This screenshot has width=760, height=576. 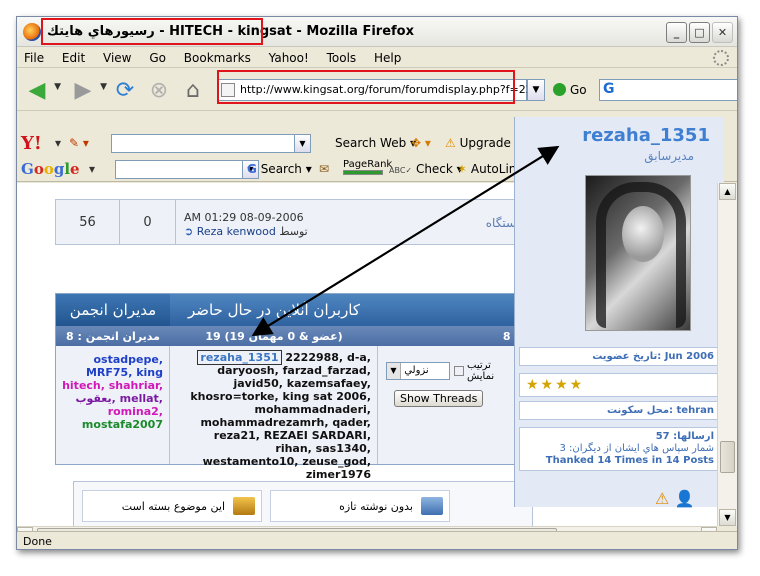 What do you see at coordinates (188, 231) in the screenshot?
I see `go-to-post-icon: ➲` at bounding box center [188, 231].